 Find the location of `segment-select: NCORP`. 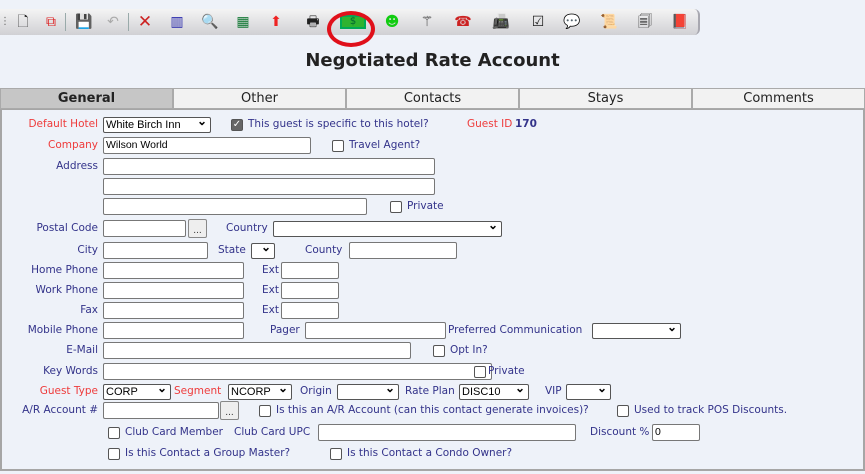

segment-select: NCORP is located at coordinates (260, 390).